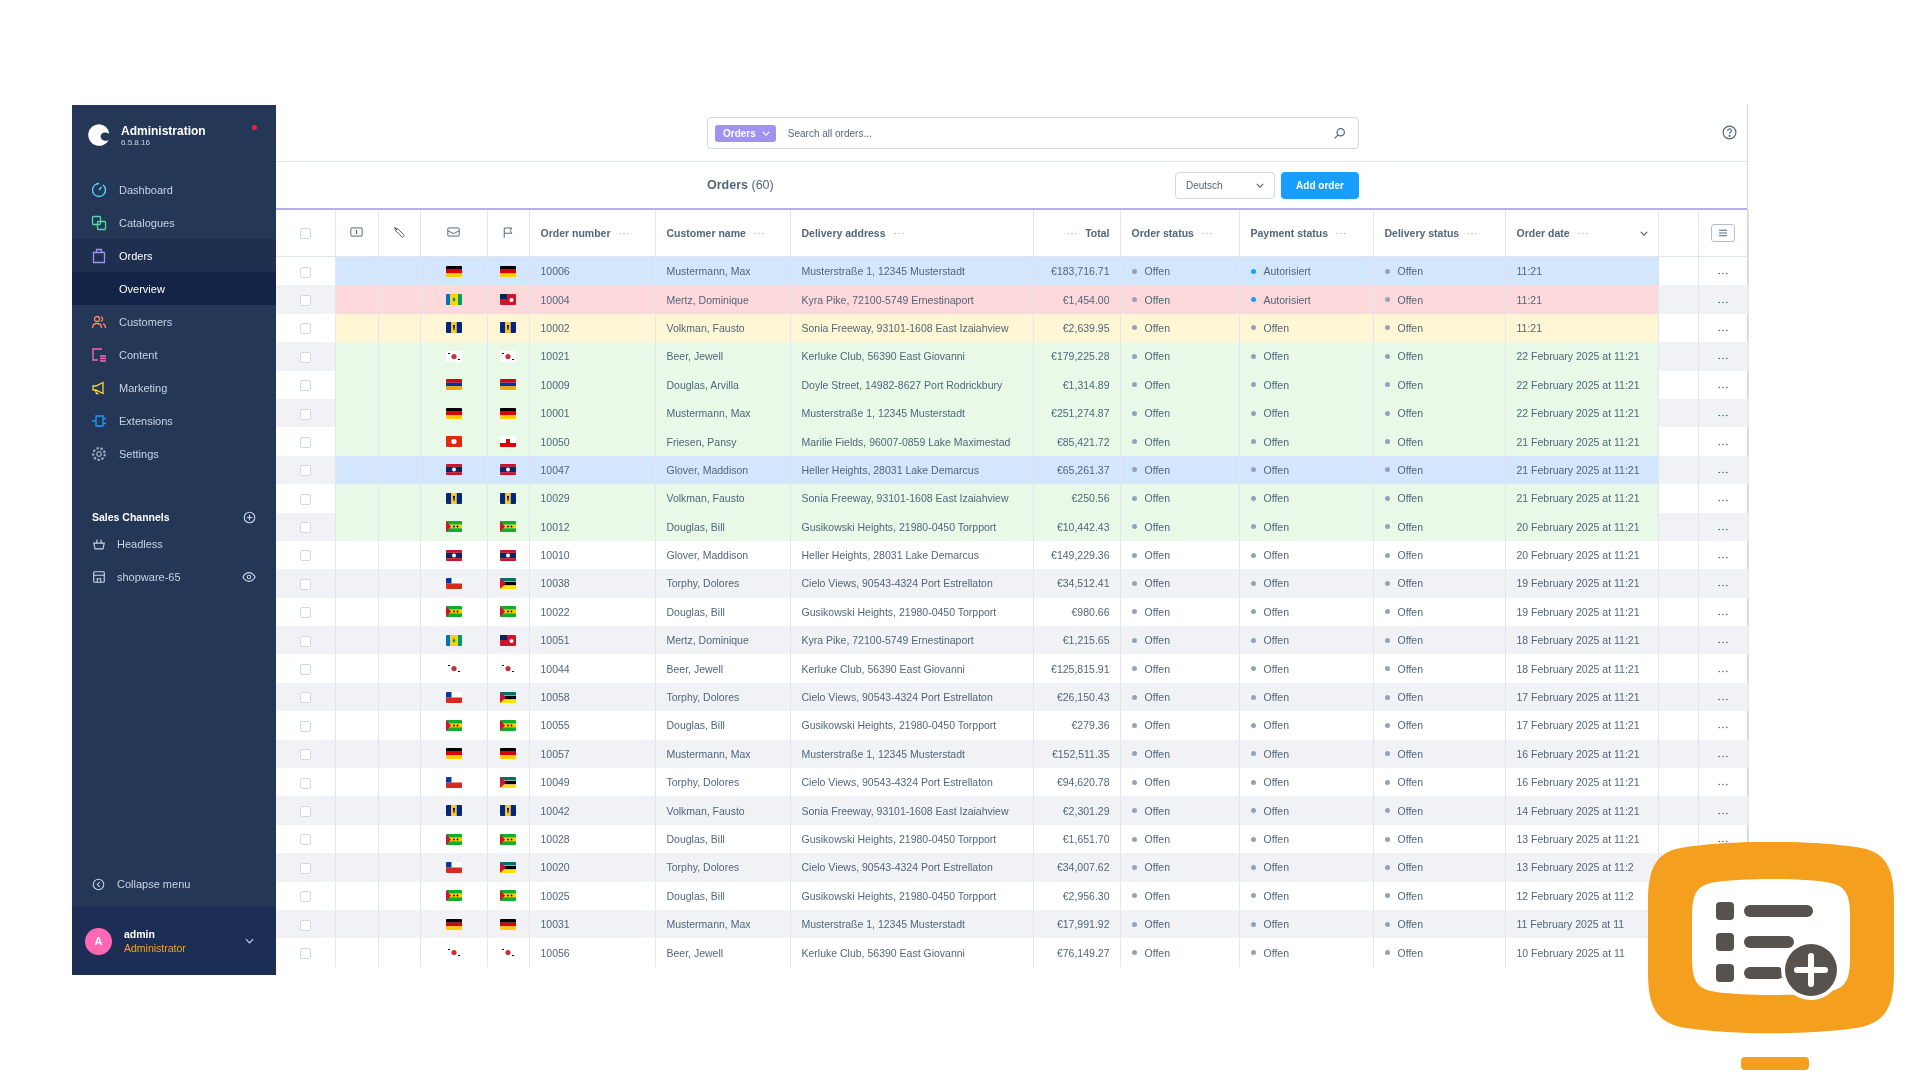 The image size is (1920, 1080). I want to click on column-header: Payment status, so click(1289, 233).